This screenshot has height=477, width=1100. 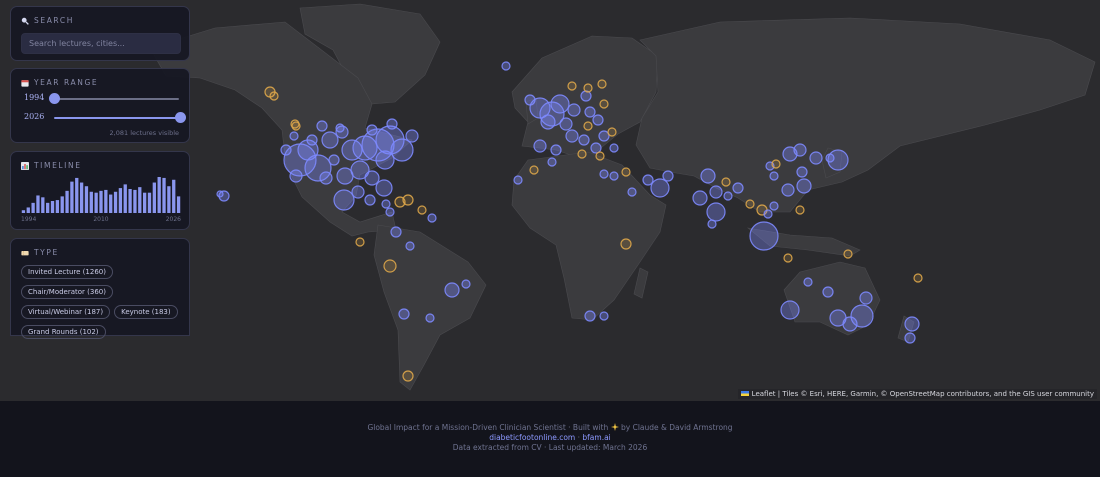 What do you see at coordinates (77, 195) in the screenshot?
I see `timeline-bar-2005` at bounding box center [77, 195].